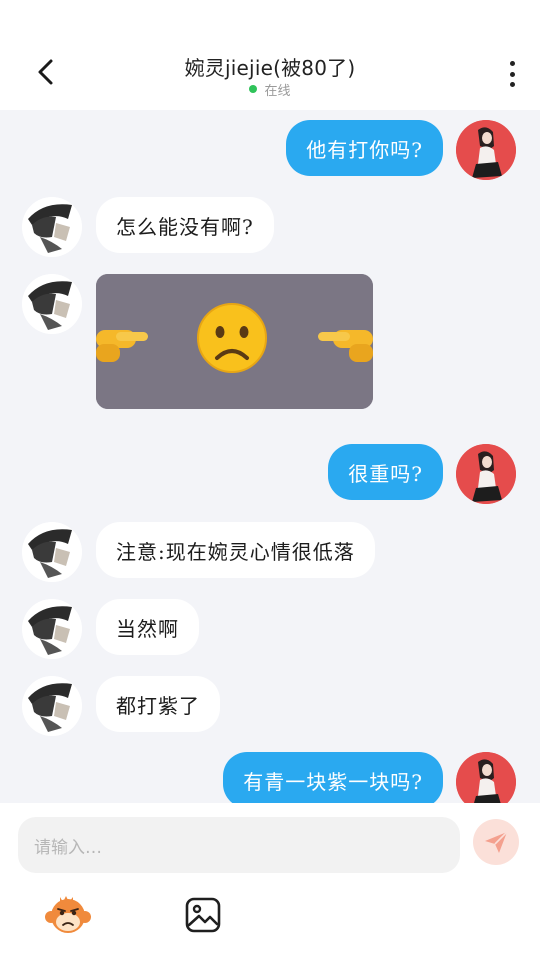  Describe the element at coordinates (277, 91) in the screenshot. I see `online-status-label: 在线` at that location.